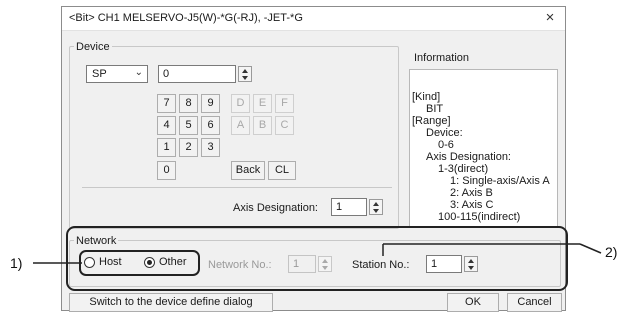 The image size is (626, 315). Describe the element at coordinates (590, 248) in the screenshot. I see `callout-2-leader-diagonal` at that location.